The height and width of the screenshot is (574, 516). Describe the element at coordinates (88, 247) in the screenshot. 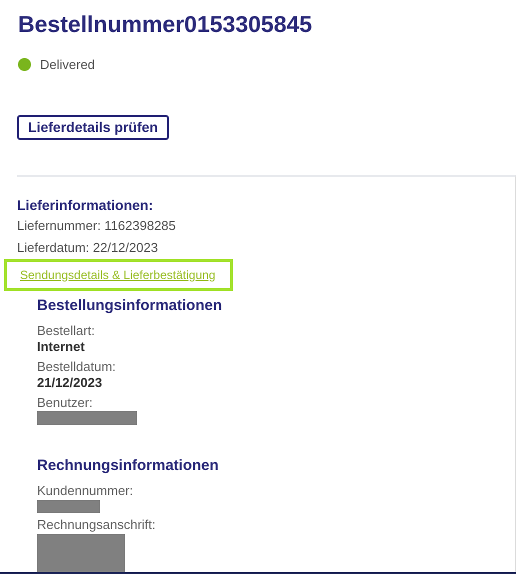

I see `delivery-info: Lieferdatum: 22/12/2023` at that location.